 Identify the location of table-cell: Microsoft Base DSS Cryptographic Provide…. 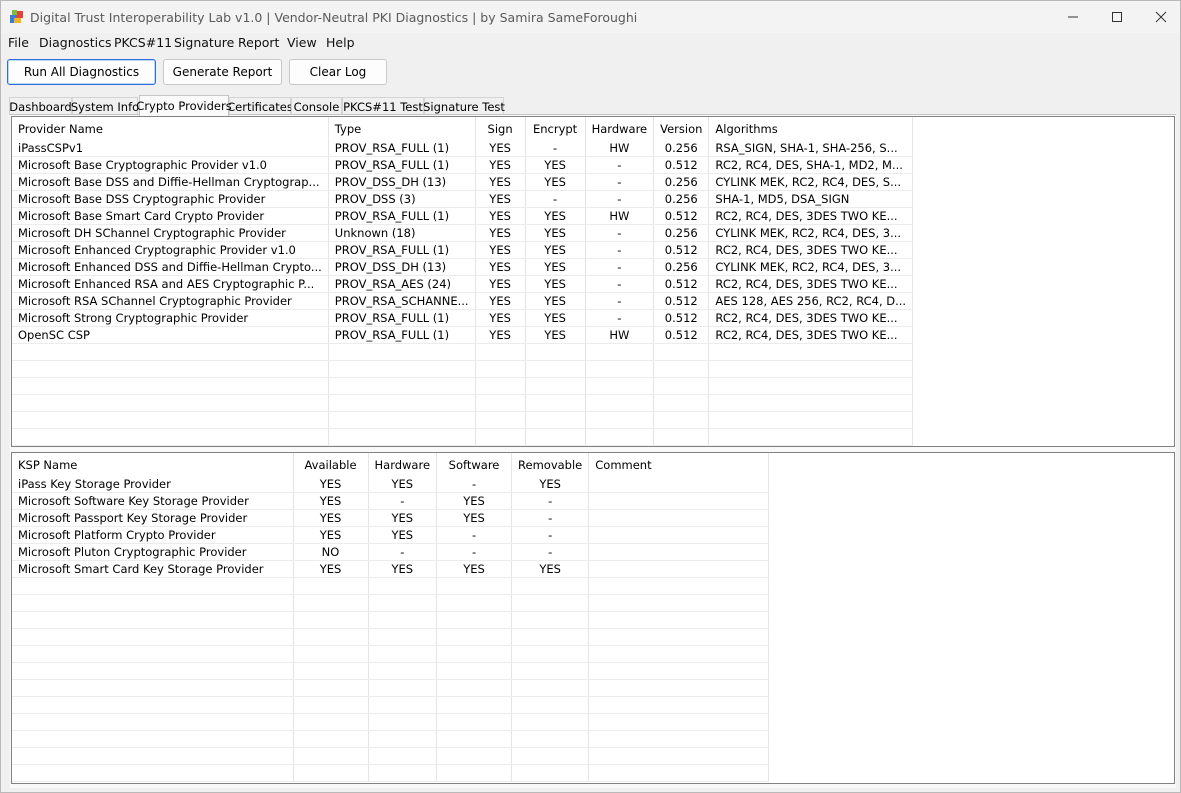
(170, 199).